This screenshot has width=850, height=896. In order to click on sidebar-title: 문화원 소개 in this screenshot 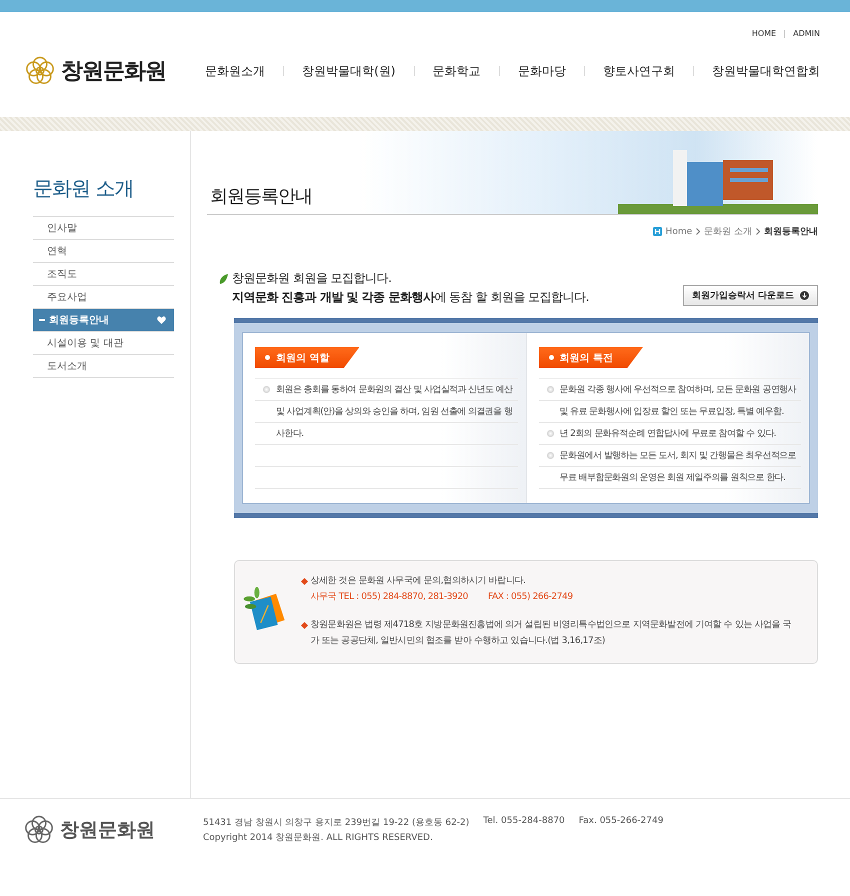, I will do `click(83, 188)`.